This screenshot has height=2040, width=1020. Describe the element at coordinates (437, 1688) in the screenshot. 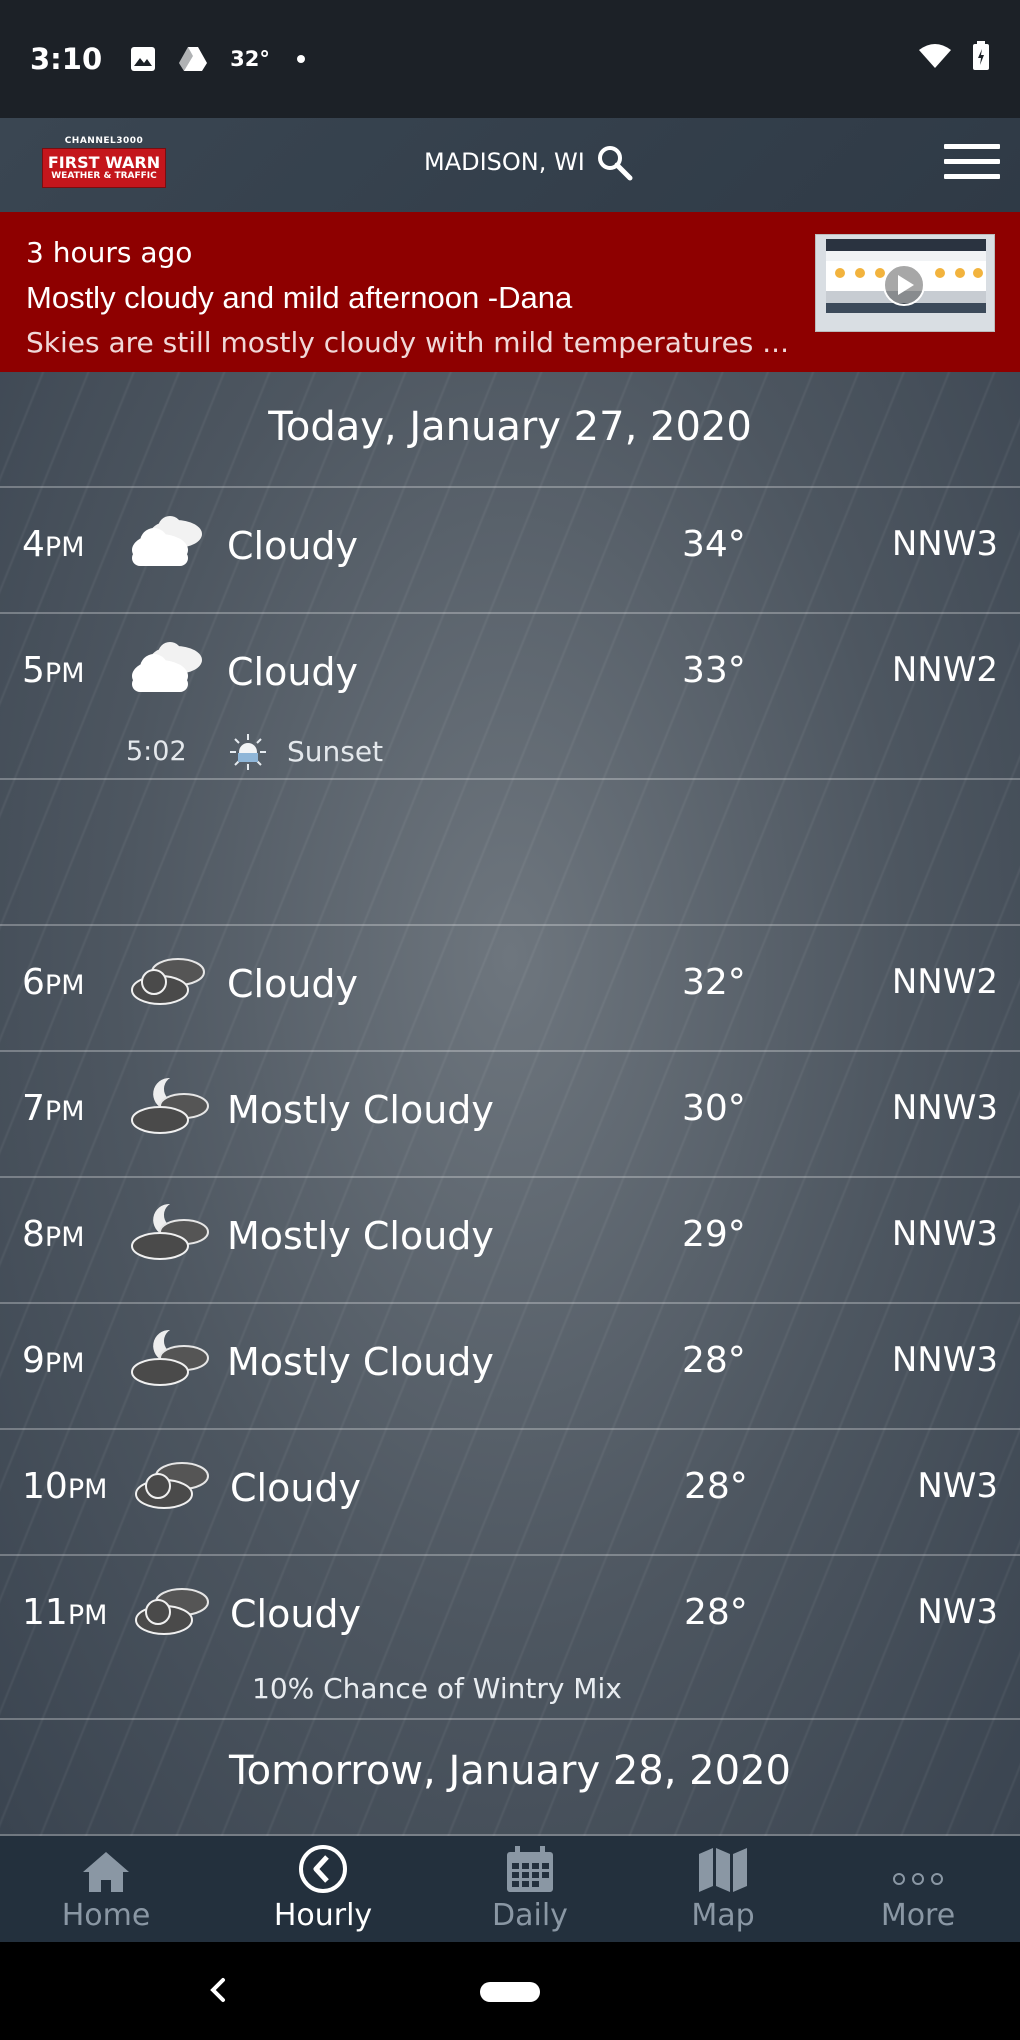

I see `precip-note: 10% Chance of Wintry Mix` at that location.